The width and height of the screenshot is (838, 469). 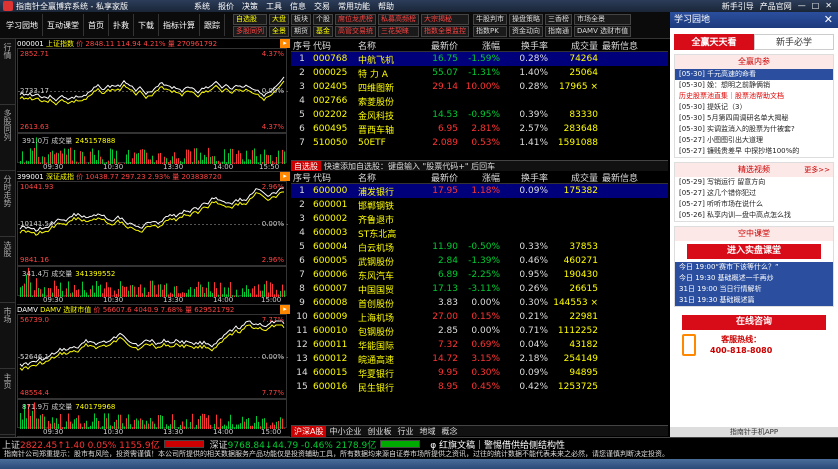 I want to click on panel-close-icon: ✕, so click(x=828, y=20).